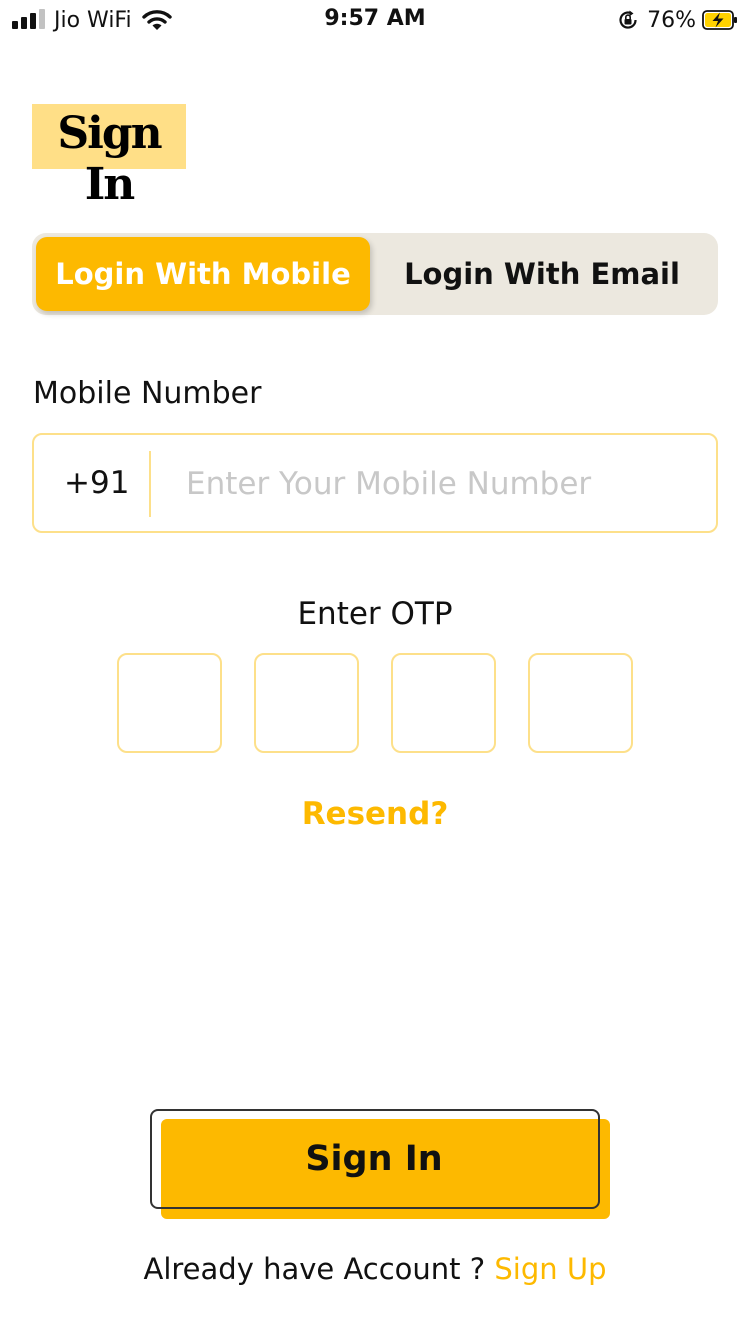 This screenshot has width=750, height=1334. I want to click on mobile-number-field: +91, so click(375, 483).